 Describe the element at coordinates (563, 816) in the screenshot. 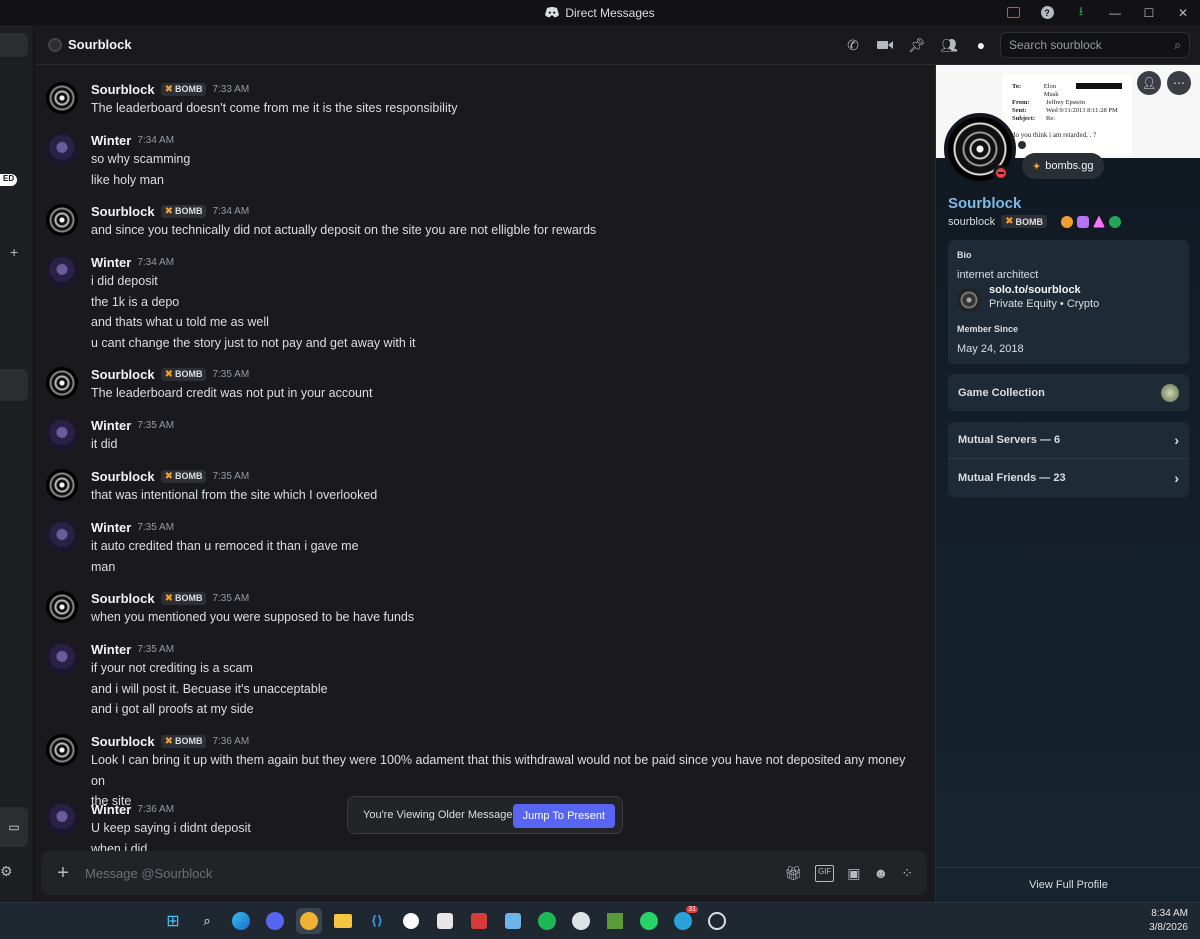

I see `jump-to-present-button: Jump To Present` at that location.